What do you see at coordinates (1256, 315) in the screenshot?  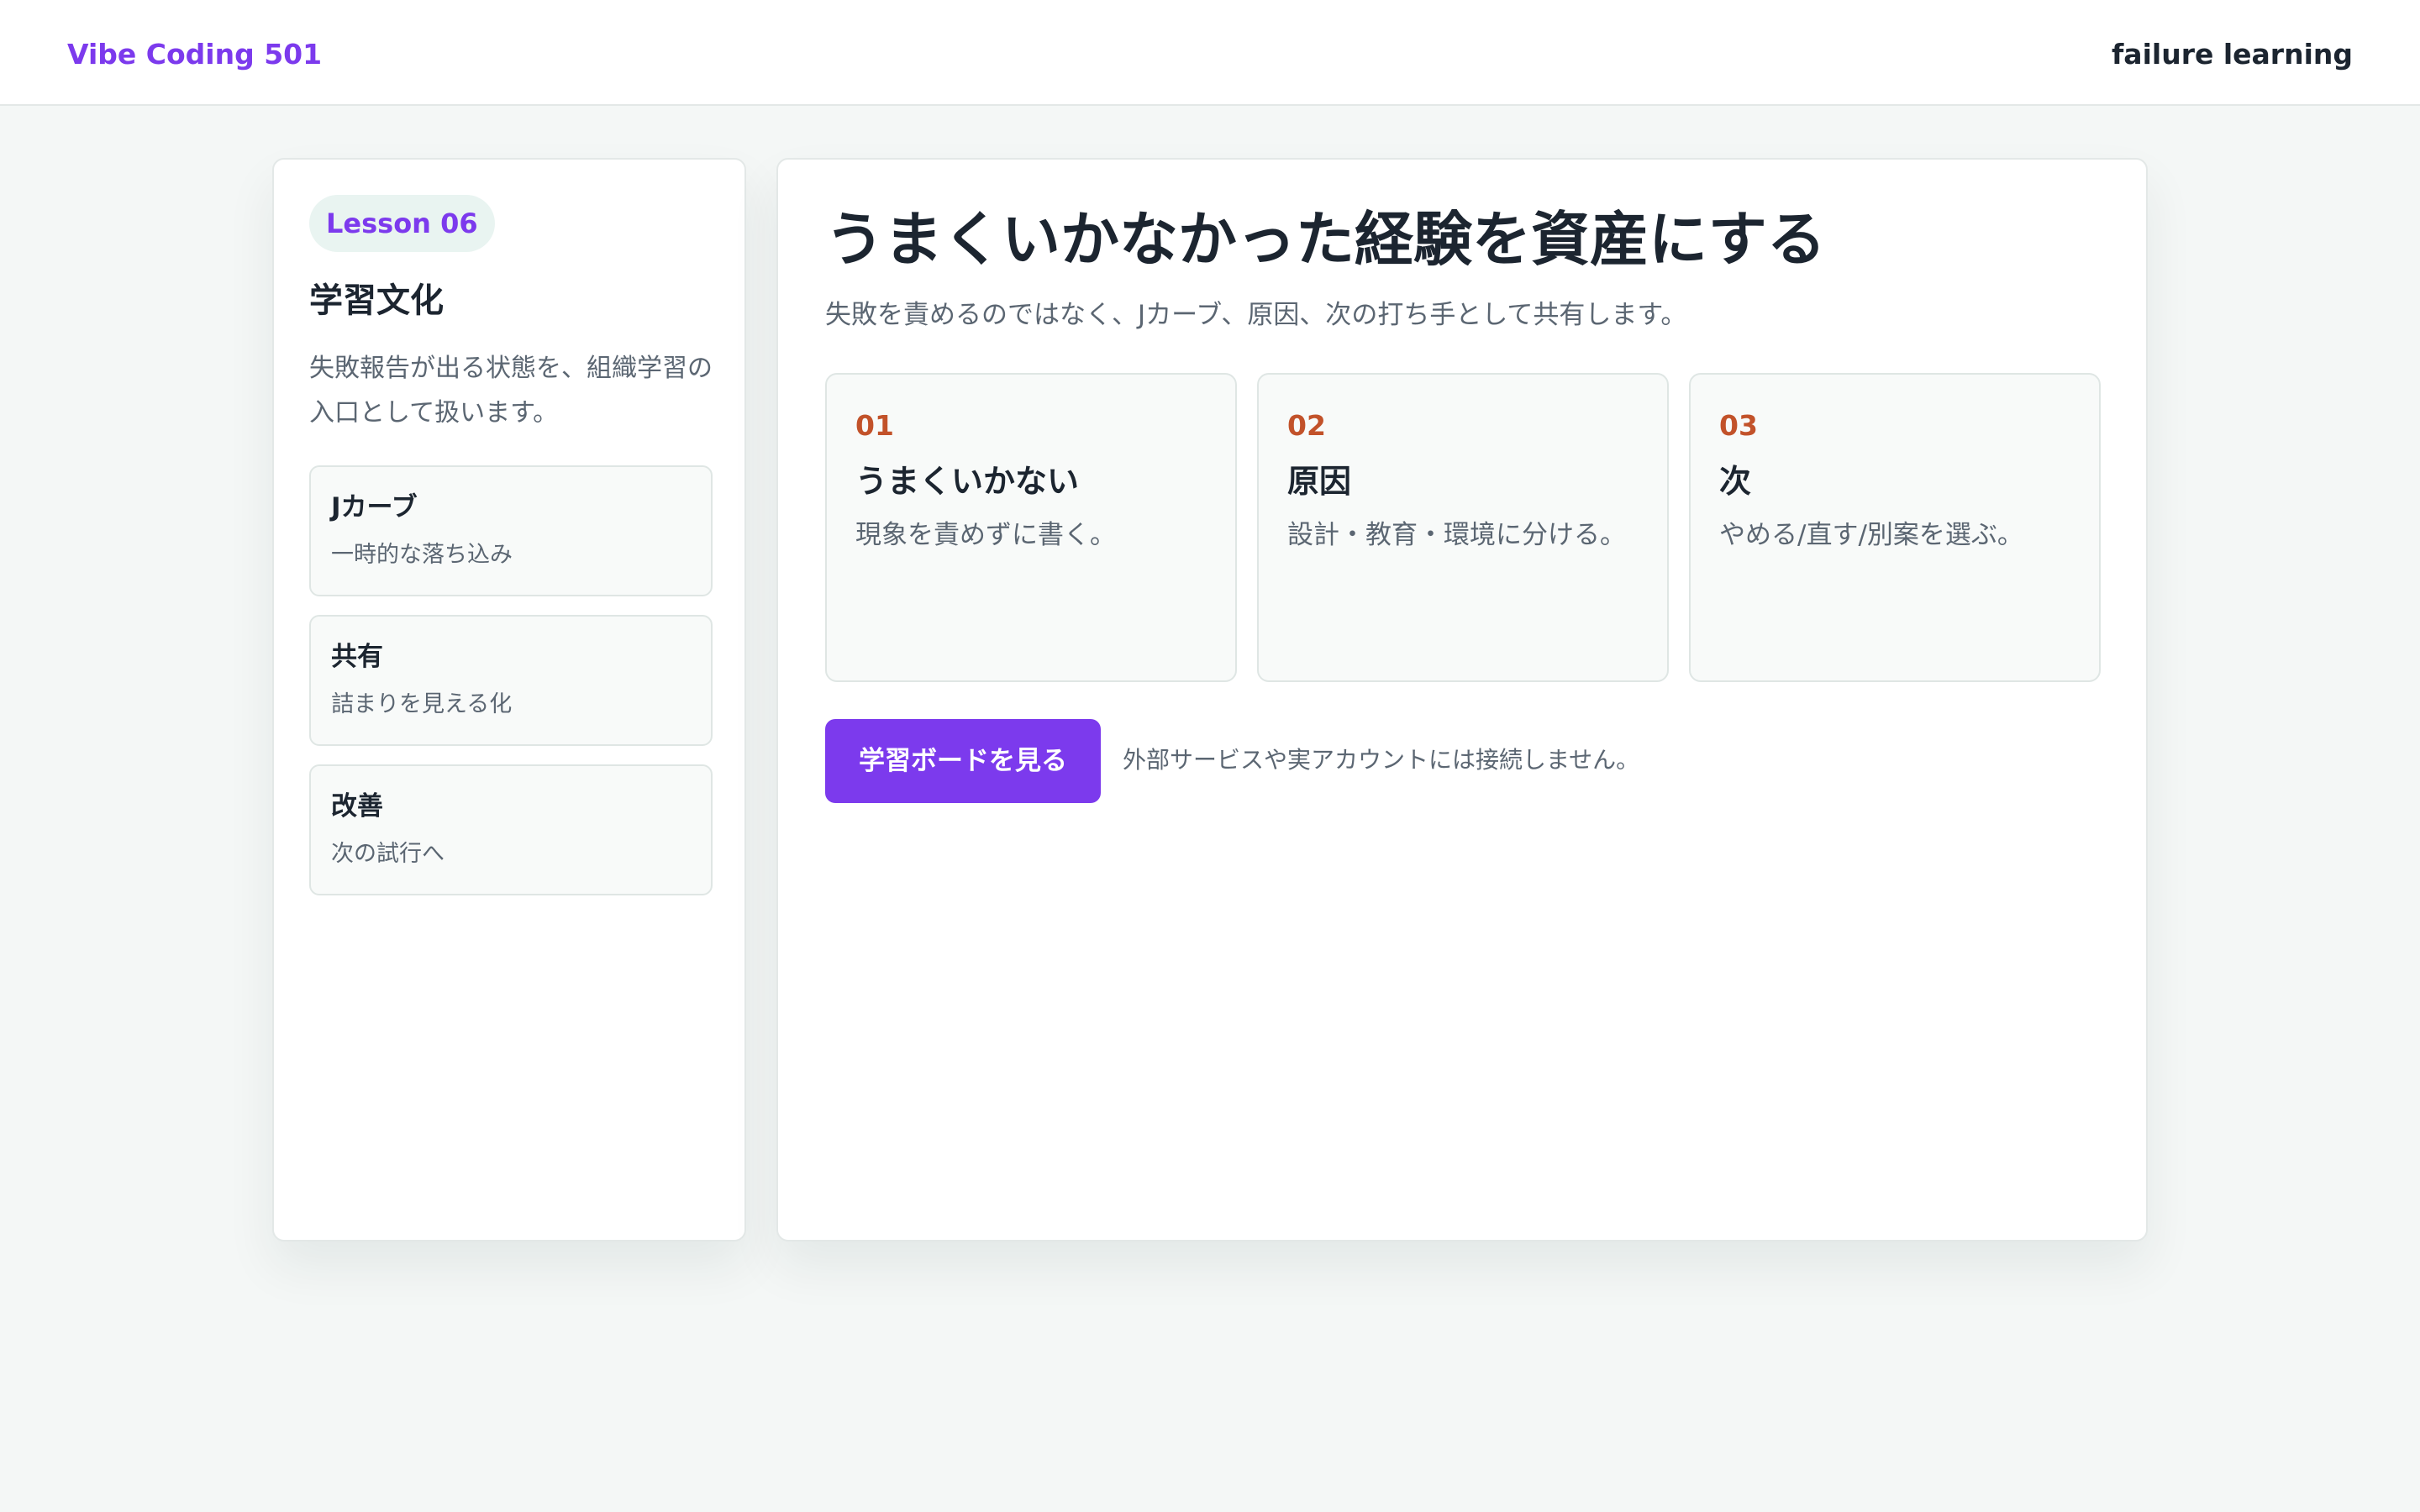 I see `page-subtitle: 失敗を責めるのではなく、Jカーブ、原因、次の打ち手として共有します。` at bounding box center [1256, 315].